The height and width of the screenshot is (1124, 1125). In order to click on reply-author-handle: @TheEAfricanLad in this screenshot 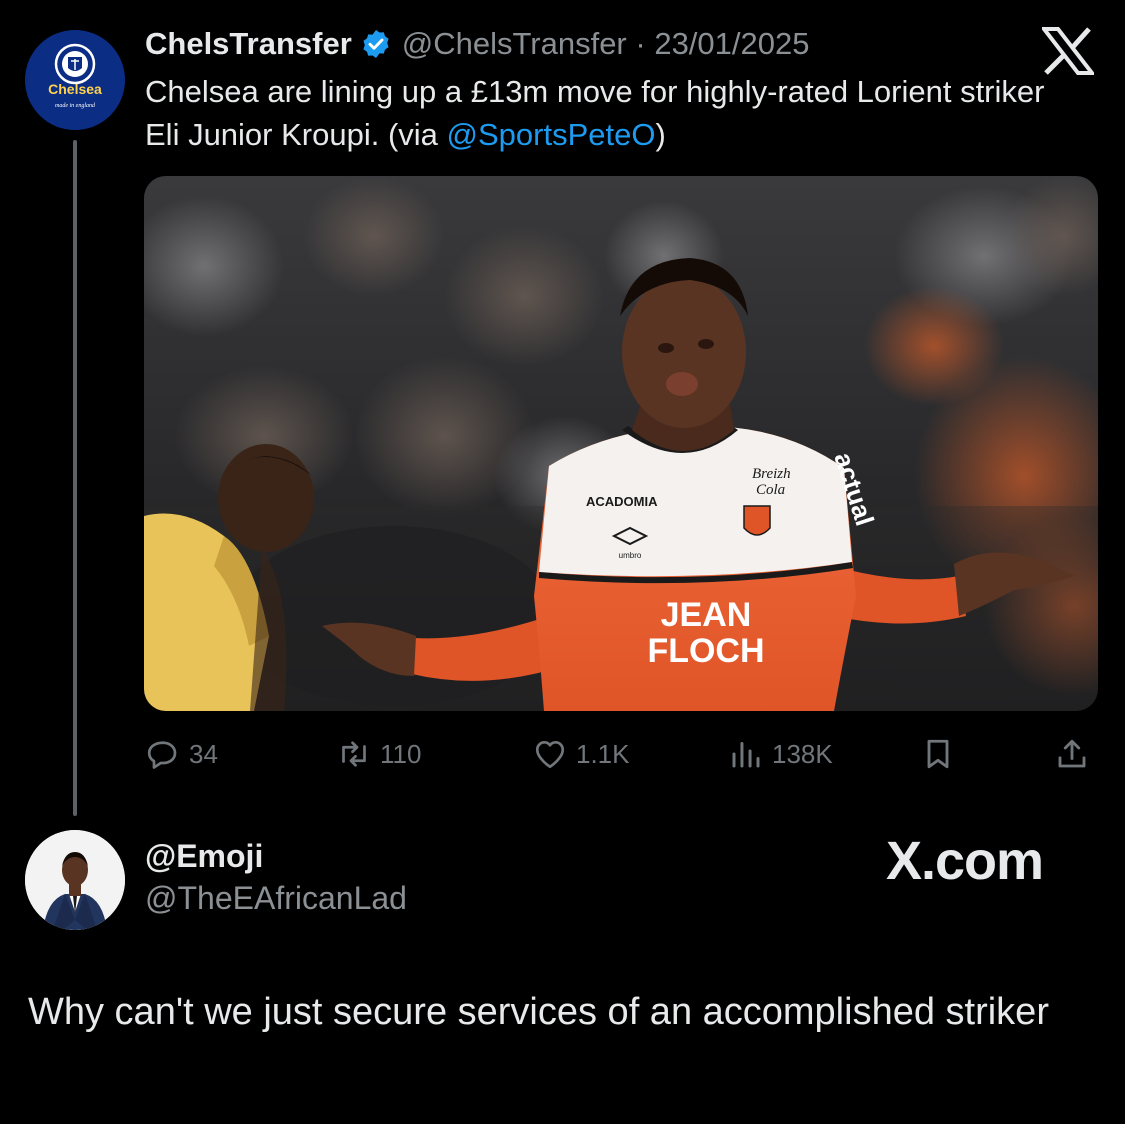, I will do `click(276, 898)`.